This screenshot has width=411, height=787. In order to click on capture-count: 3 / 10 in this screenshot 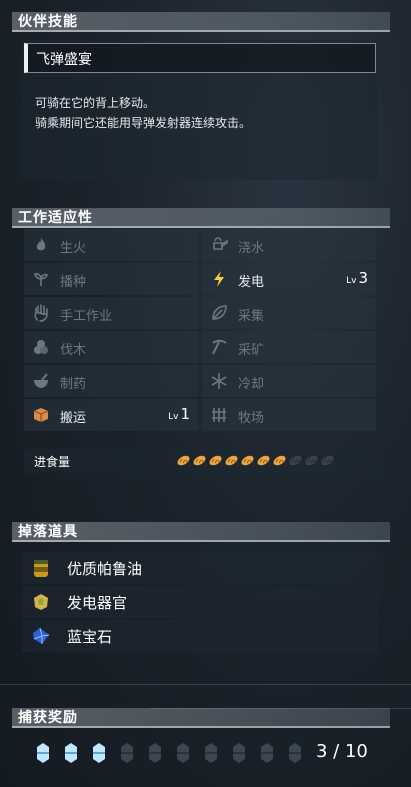, I will do `click(342, 751)`.